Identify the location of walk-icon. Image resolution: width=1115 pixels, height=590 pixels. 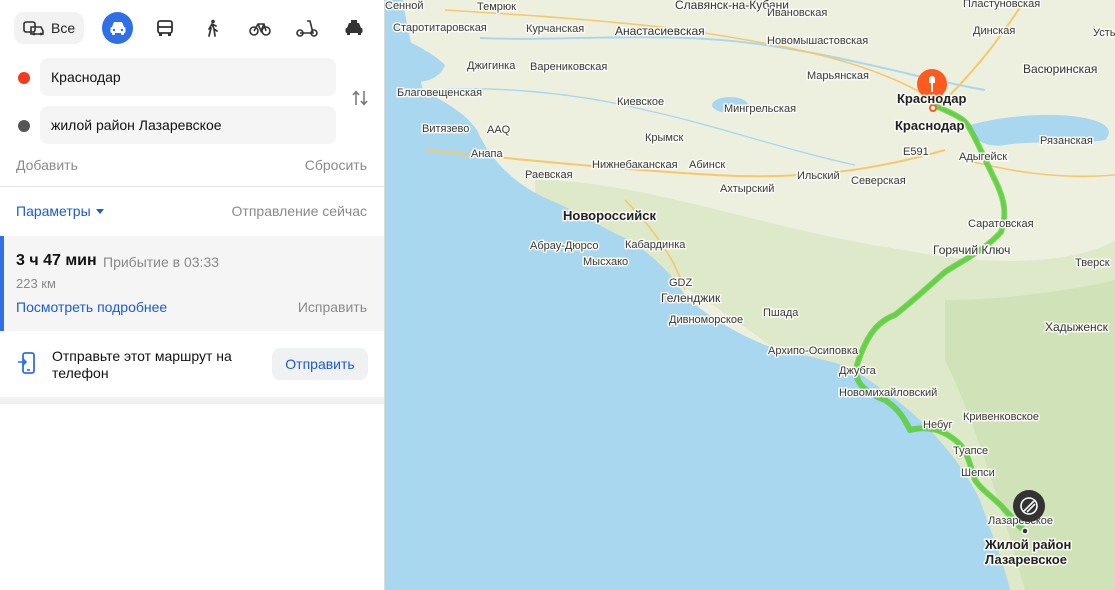
(213, 28).